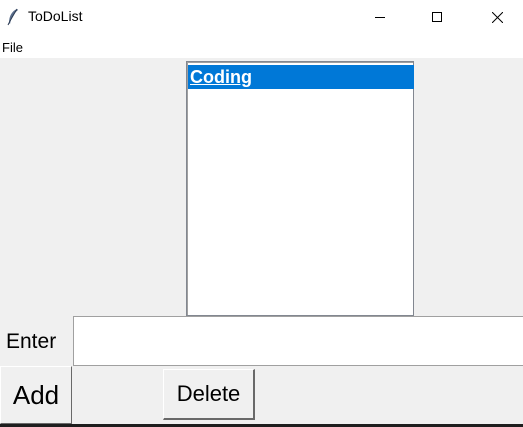  I want to click on enter-label: Enter, so click(31, 341).